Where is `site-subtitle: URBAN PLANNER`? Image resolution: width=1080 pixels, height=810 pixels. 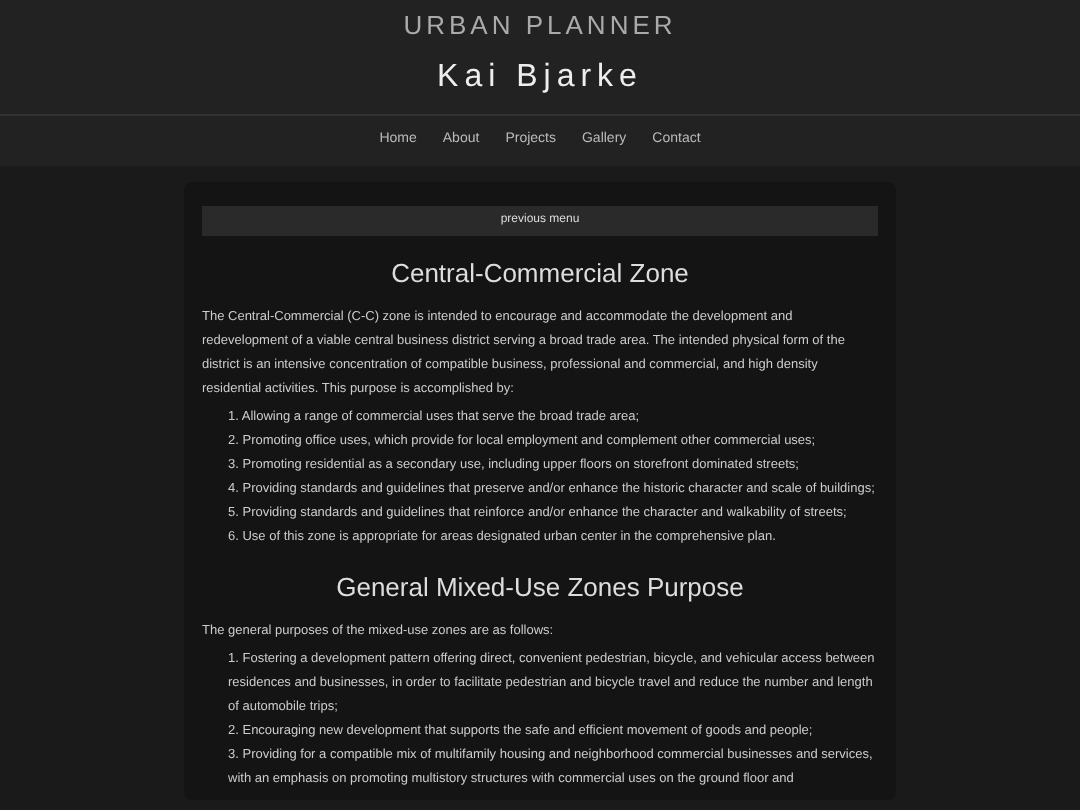
site-subtitle: URBAN PLANNER is located at coordinates (540, 26).